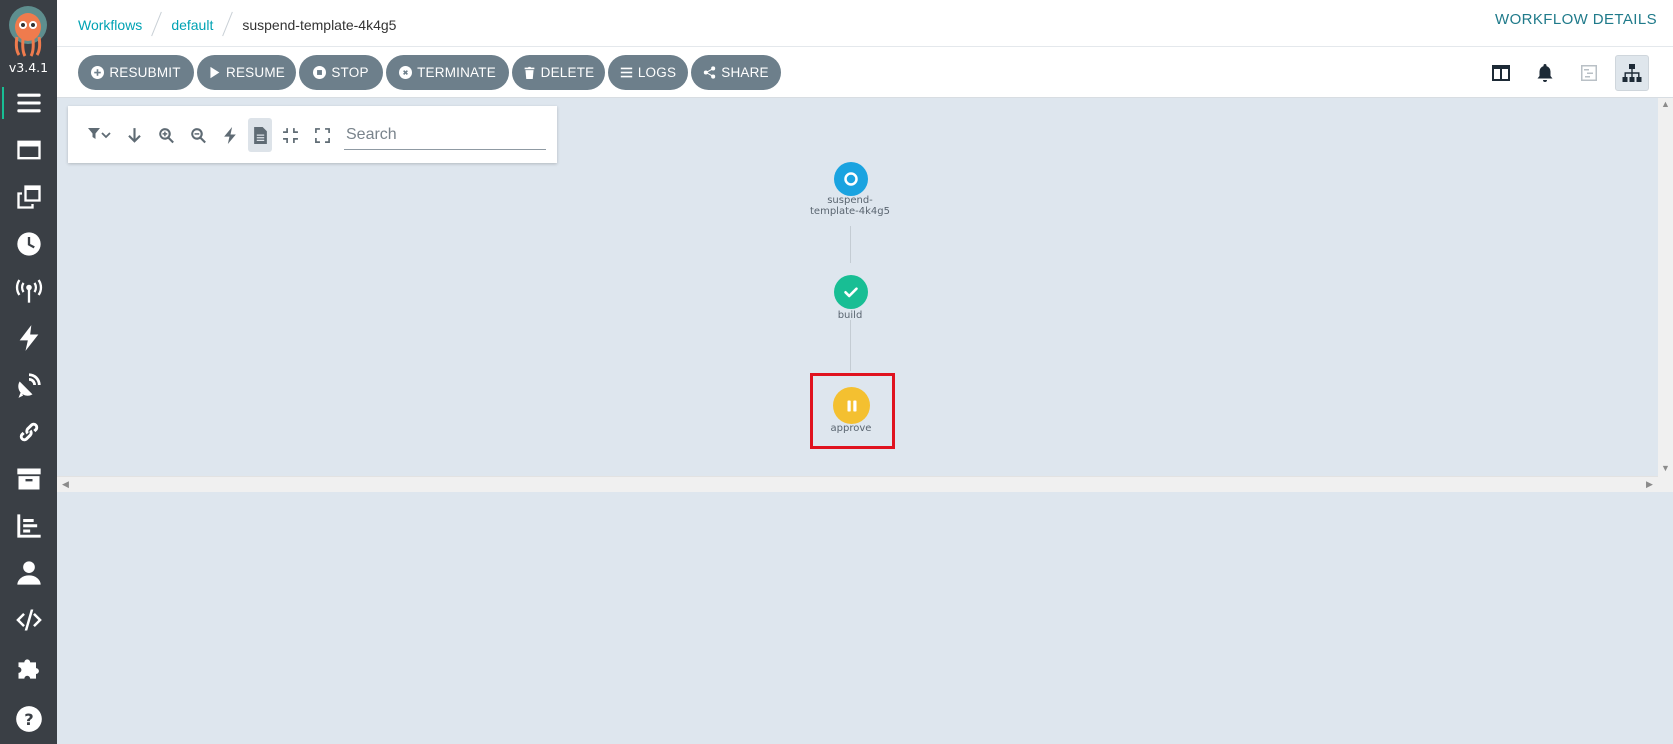 This screenshot has width=1673, height=744. What do you see at coordinates (341, 72) in the screenshot?
I see `stop-button: STOP` at bounding box center [341, 72].